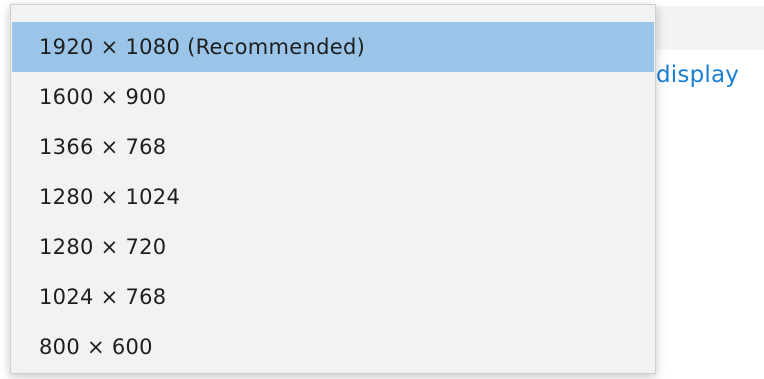  I want to click on resolution-option-1280x1024: 1280 × 1024, so click(333, 197).